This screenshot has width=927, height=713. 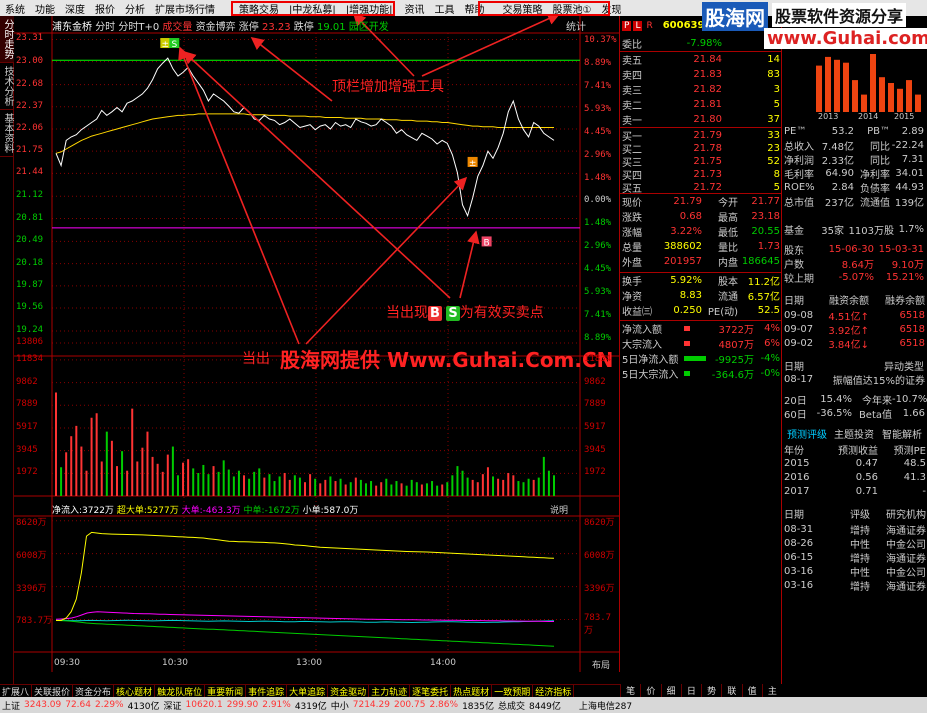 I want to click on fin-cell: 1.7%, so click(x=911, y=229).